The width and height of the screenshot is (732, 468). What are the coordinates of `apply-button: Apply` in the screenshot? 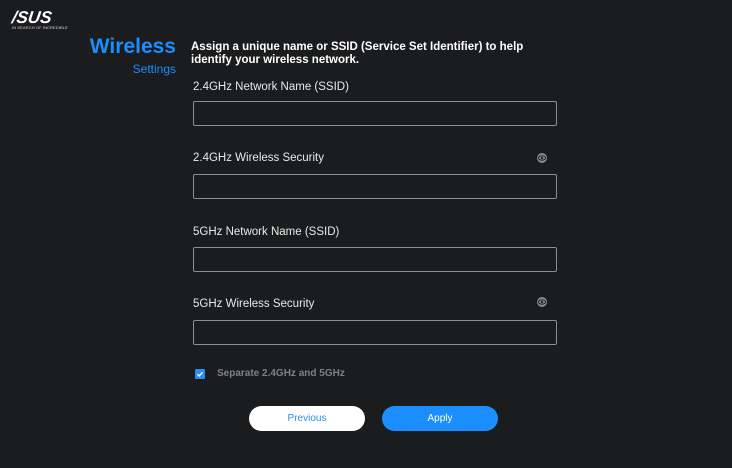 It's located at (440, 418).